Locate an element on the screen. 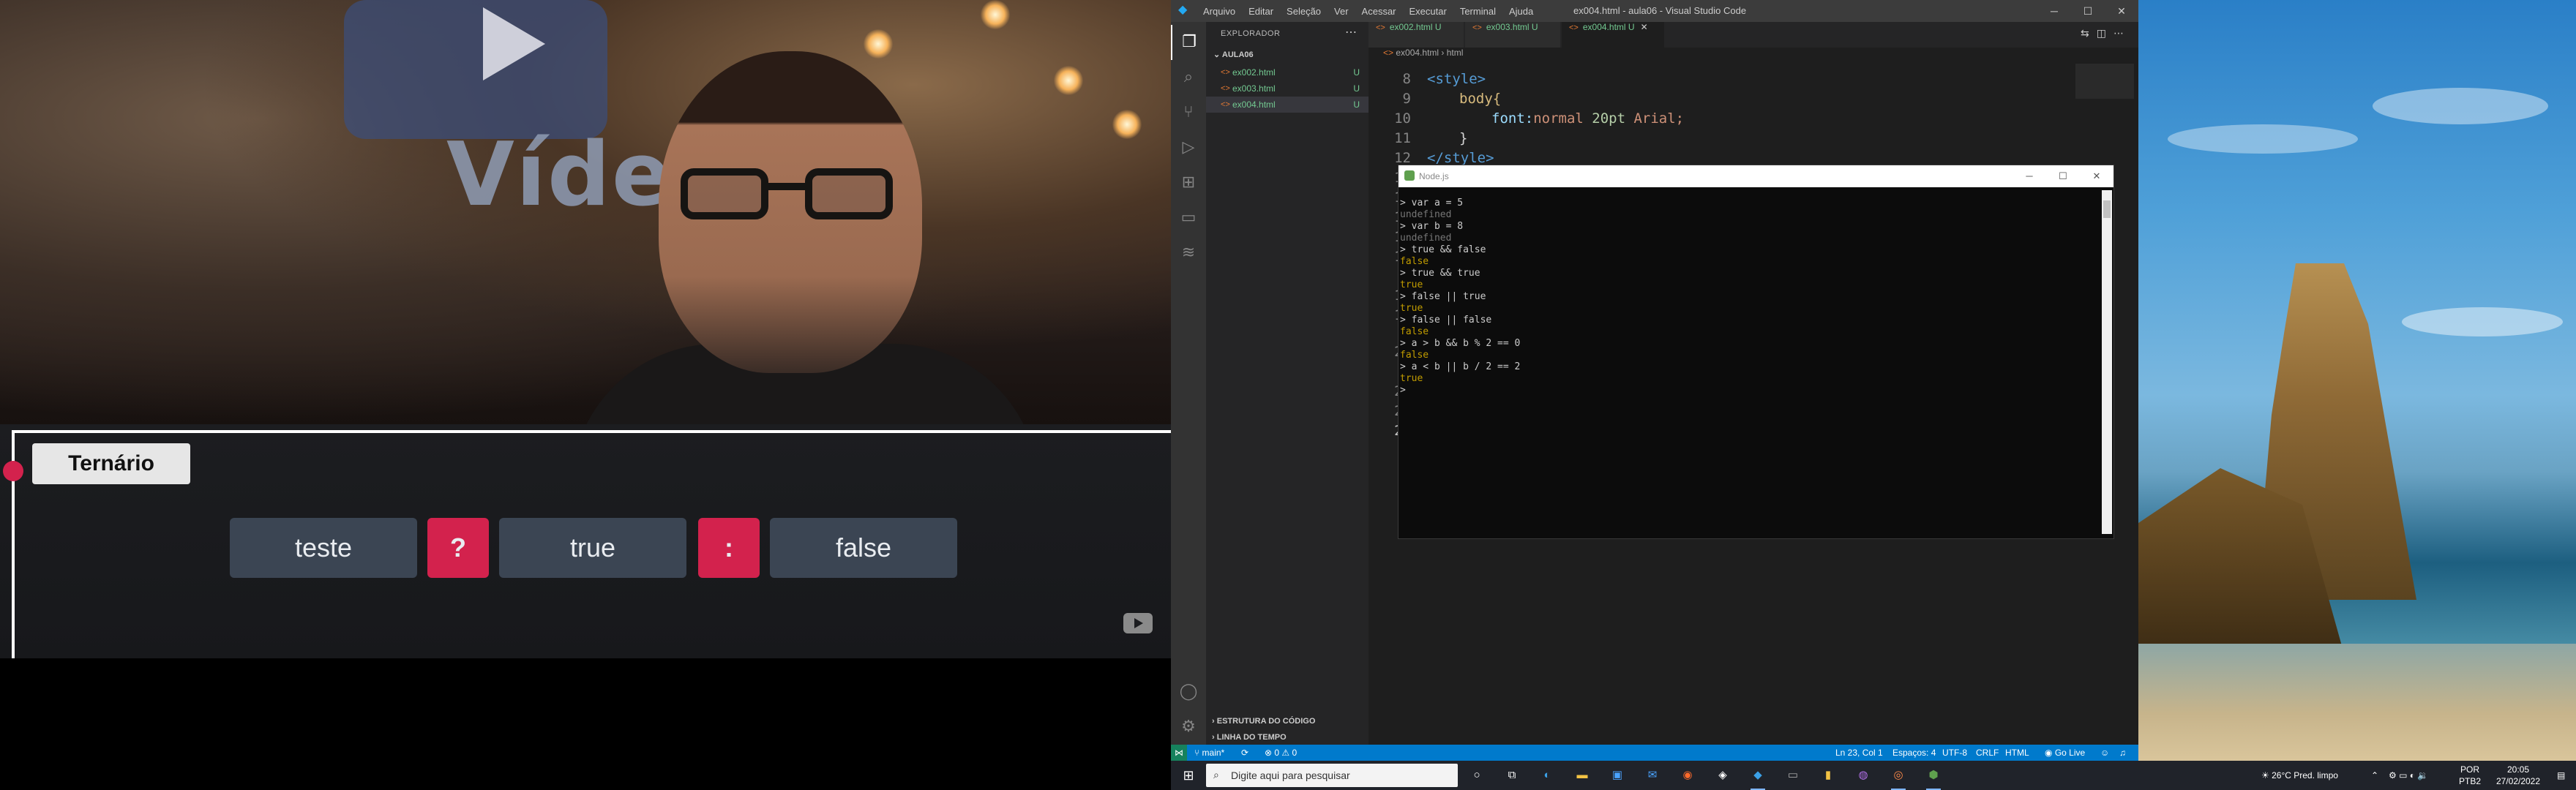 This screenshot has width=2576, height=790. menu-executar: Executar is located at coordinates (1428, 11).